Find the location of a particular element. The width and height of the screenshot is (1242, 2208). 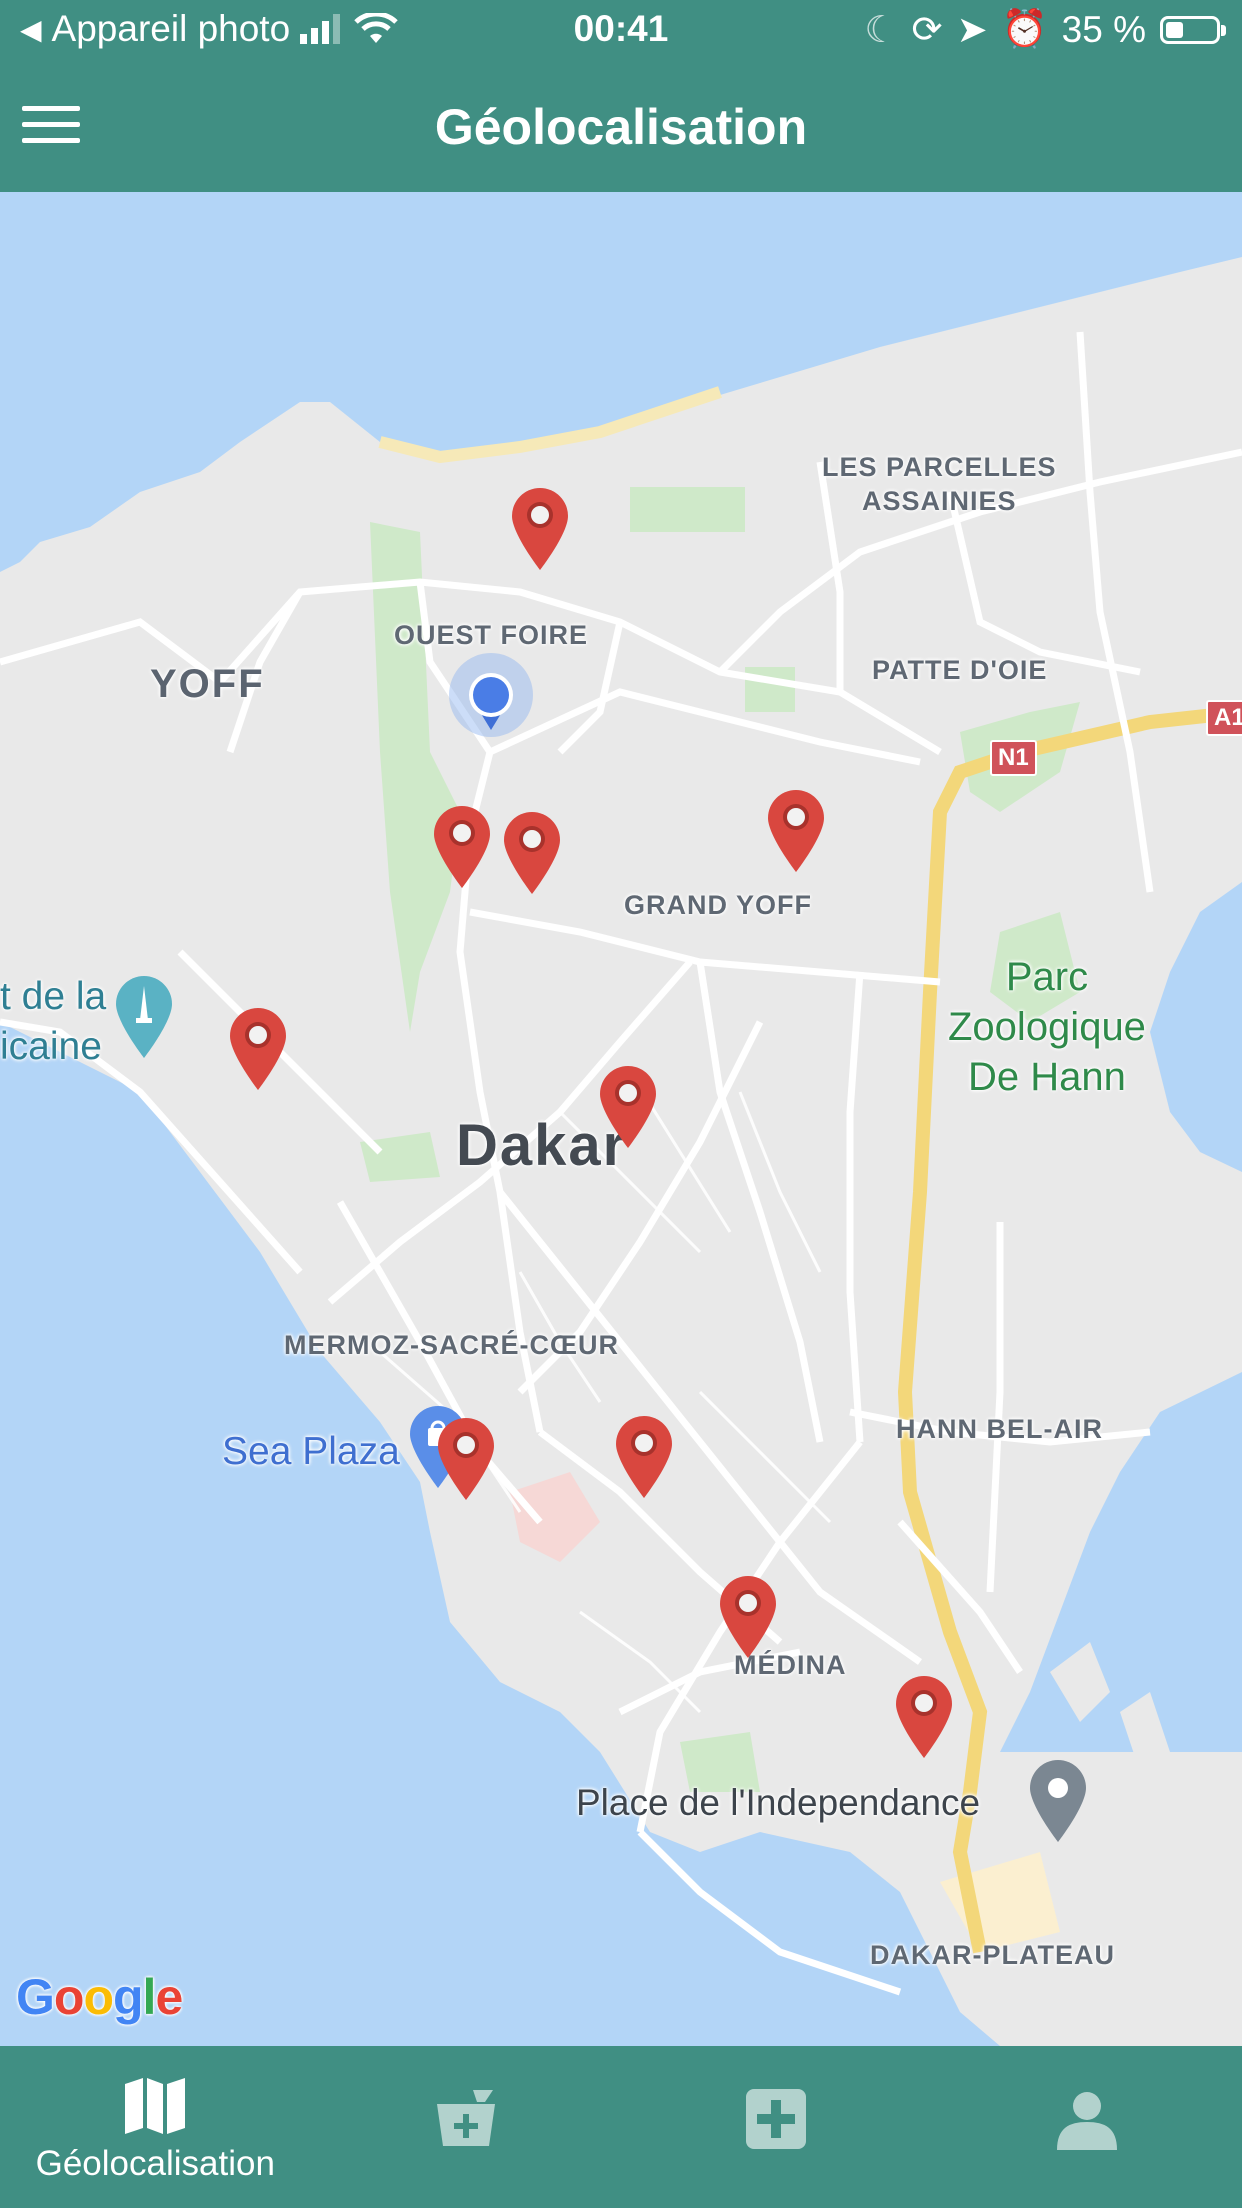

tab-geolocalisation: Géolocalisation is located at coordinates (155, 2127).